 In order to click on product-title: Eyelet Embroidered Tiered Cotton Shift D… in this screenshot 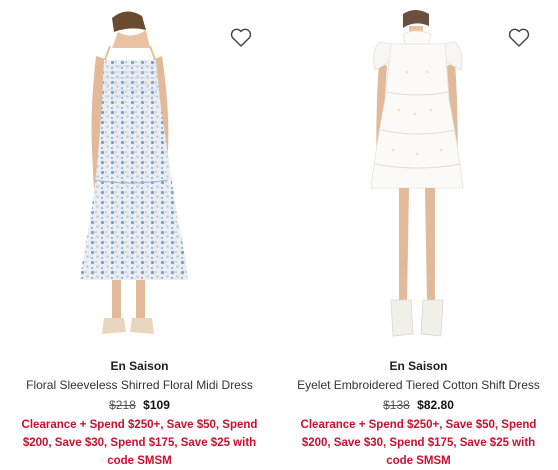, I will do `click(418, 385)`.